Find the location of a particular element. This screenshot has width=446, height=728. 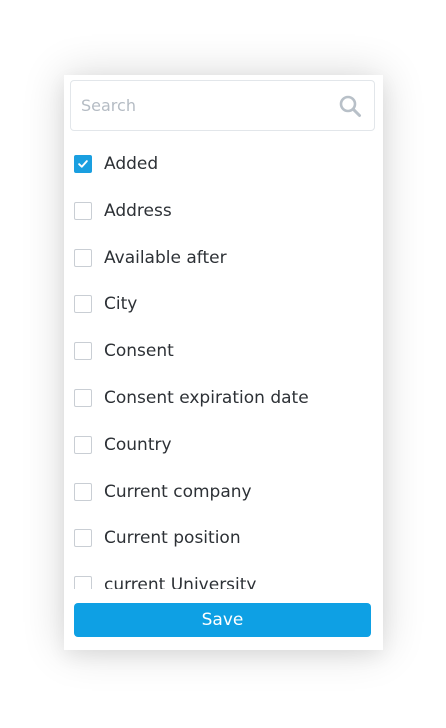

search-icon is located at coordinates (350, 106).